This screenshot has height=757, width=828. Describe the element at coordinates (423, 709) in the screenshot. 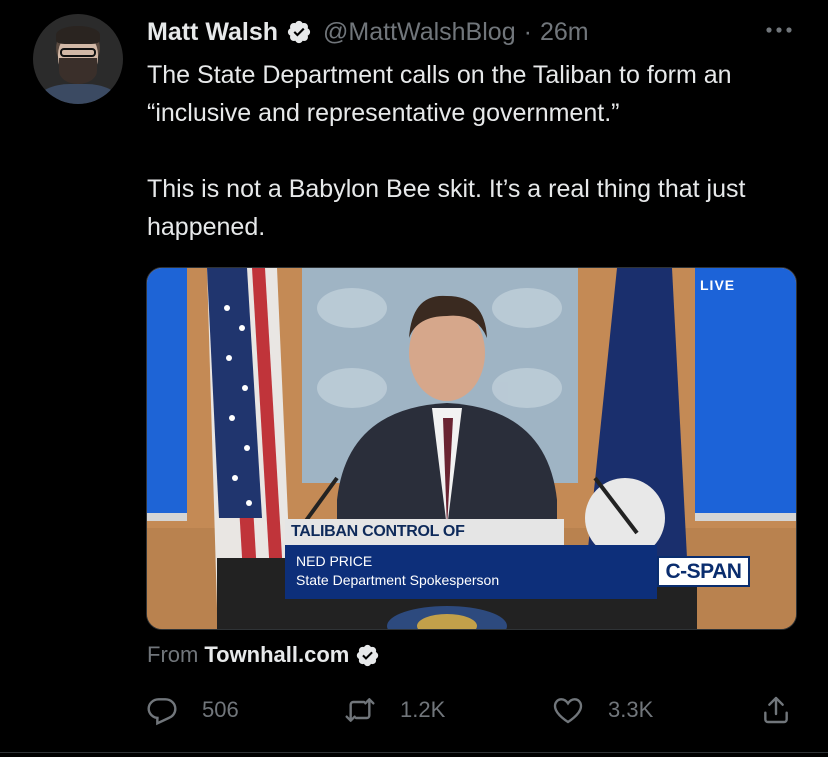

I see `retweet-count: 1.2K` at that location.